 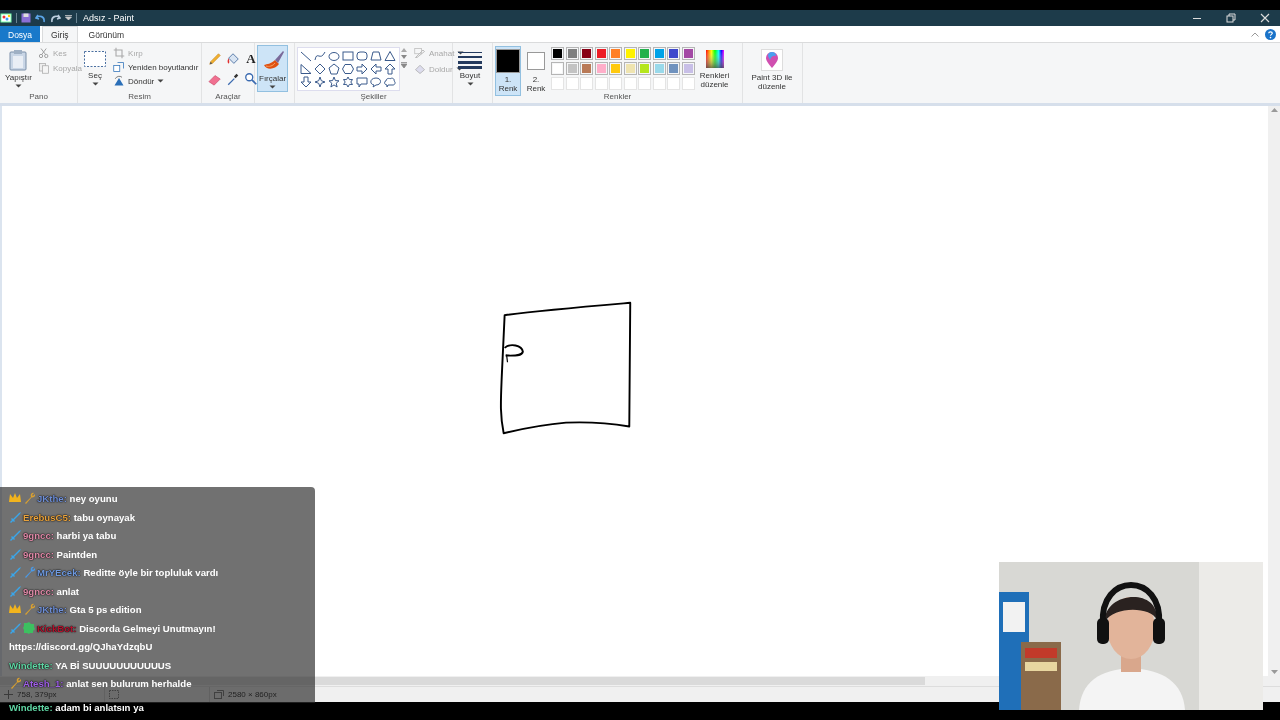 I want to click on paint-3d-button: Paint 3D ile düzenle, so click(x=772, y=70).